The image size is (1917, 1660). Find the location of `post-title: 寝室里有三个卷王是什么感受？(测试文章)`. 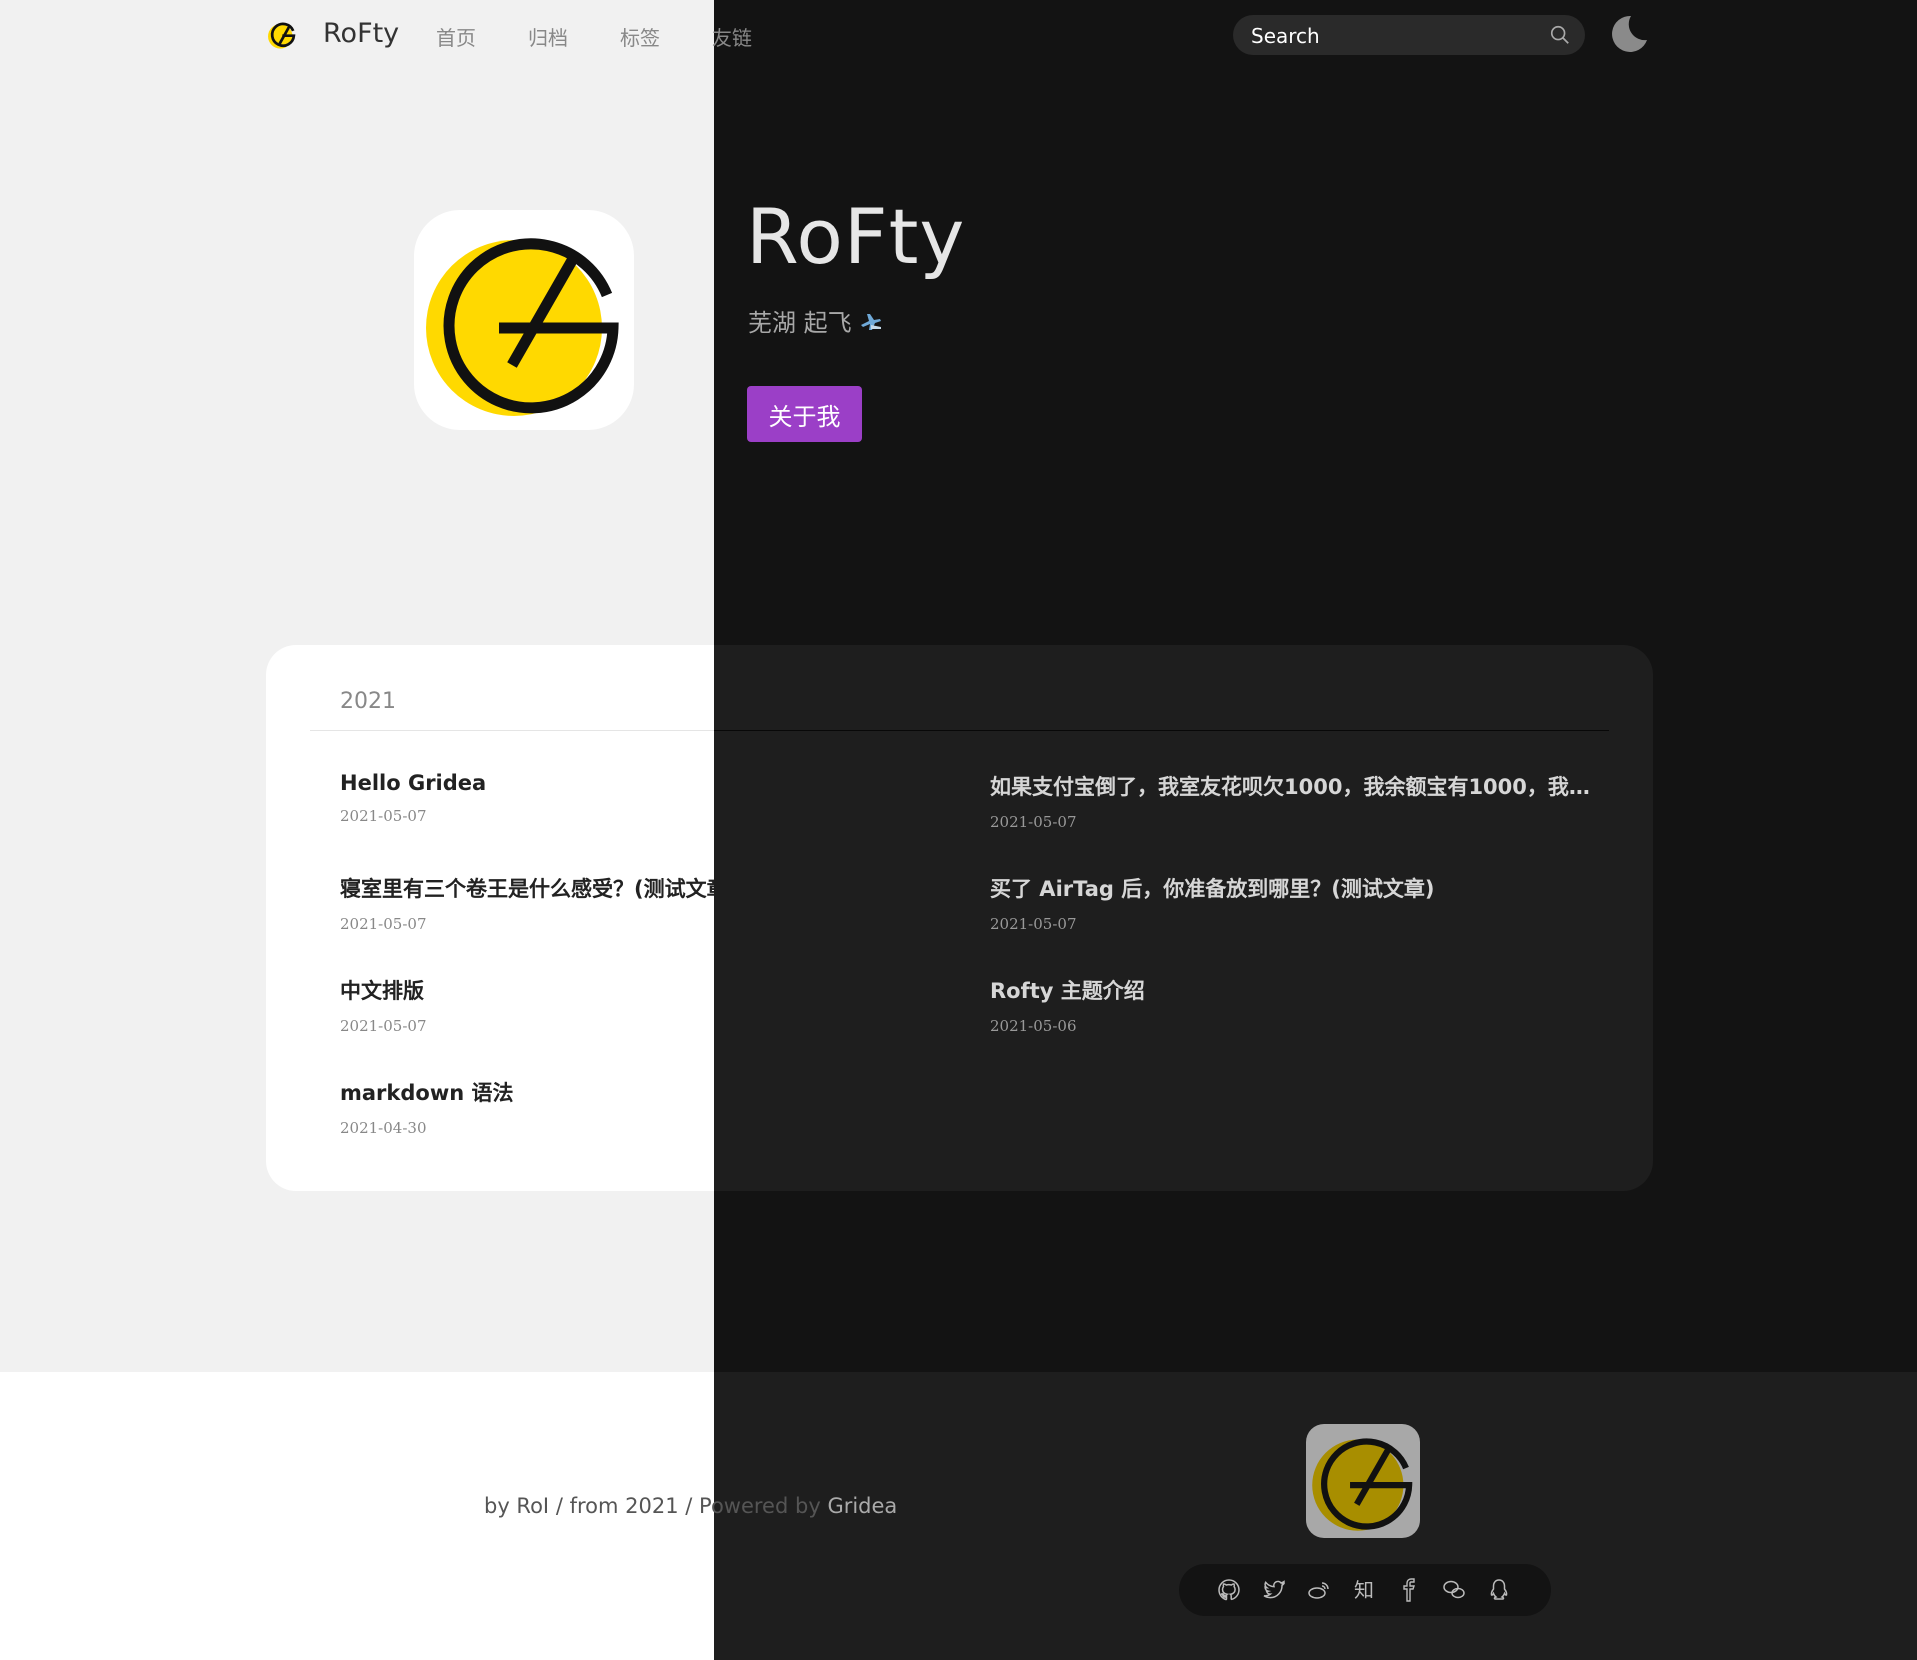

post-title: 寝室里有三个卷王是什么感受？(测试文章) is located at coordinates (527, 888).